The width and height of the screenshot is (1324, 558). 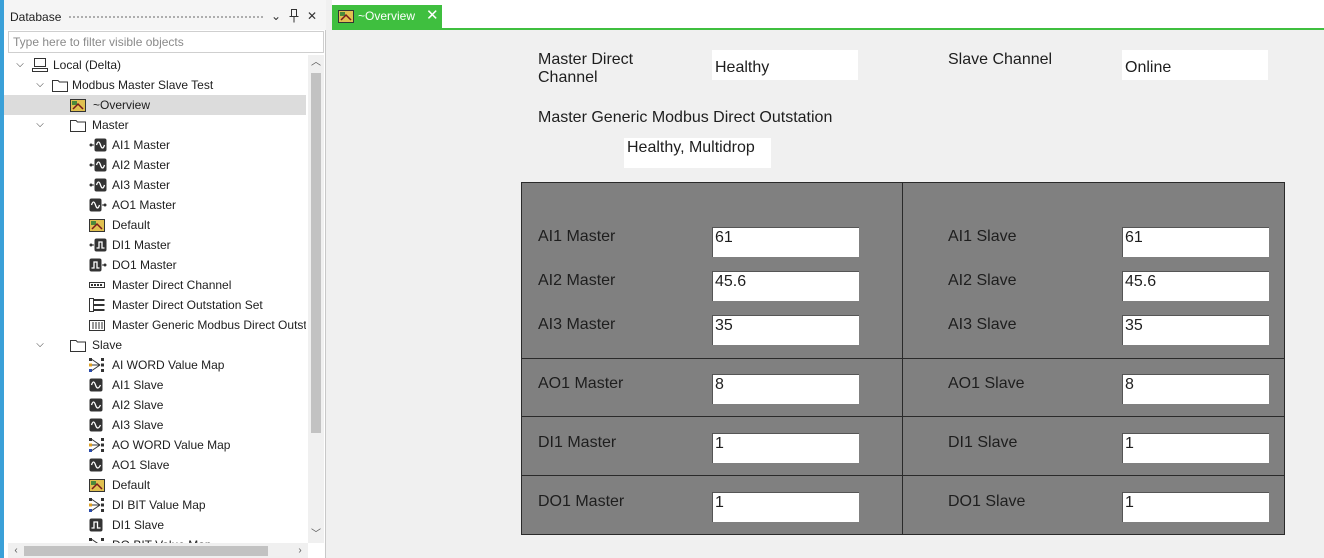 I want to click on scroll-left-icon: ‹, so click(x=16, y=550).